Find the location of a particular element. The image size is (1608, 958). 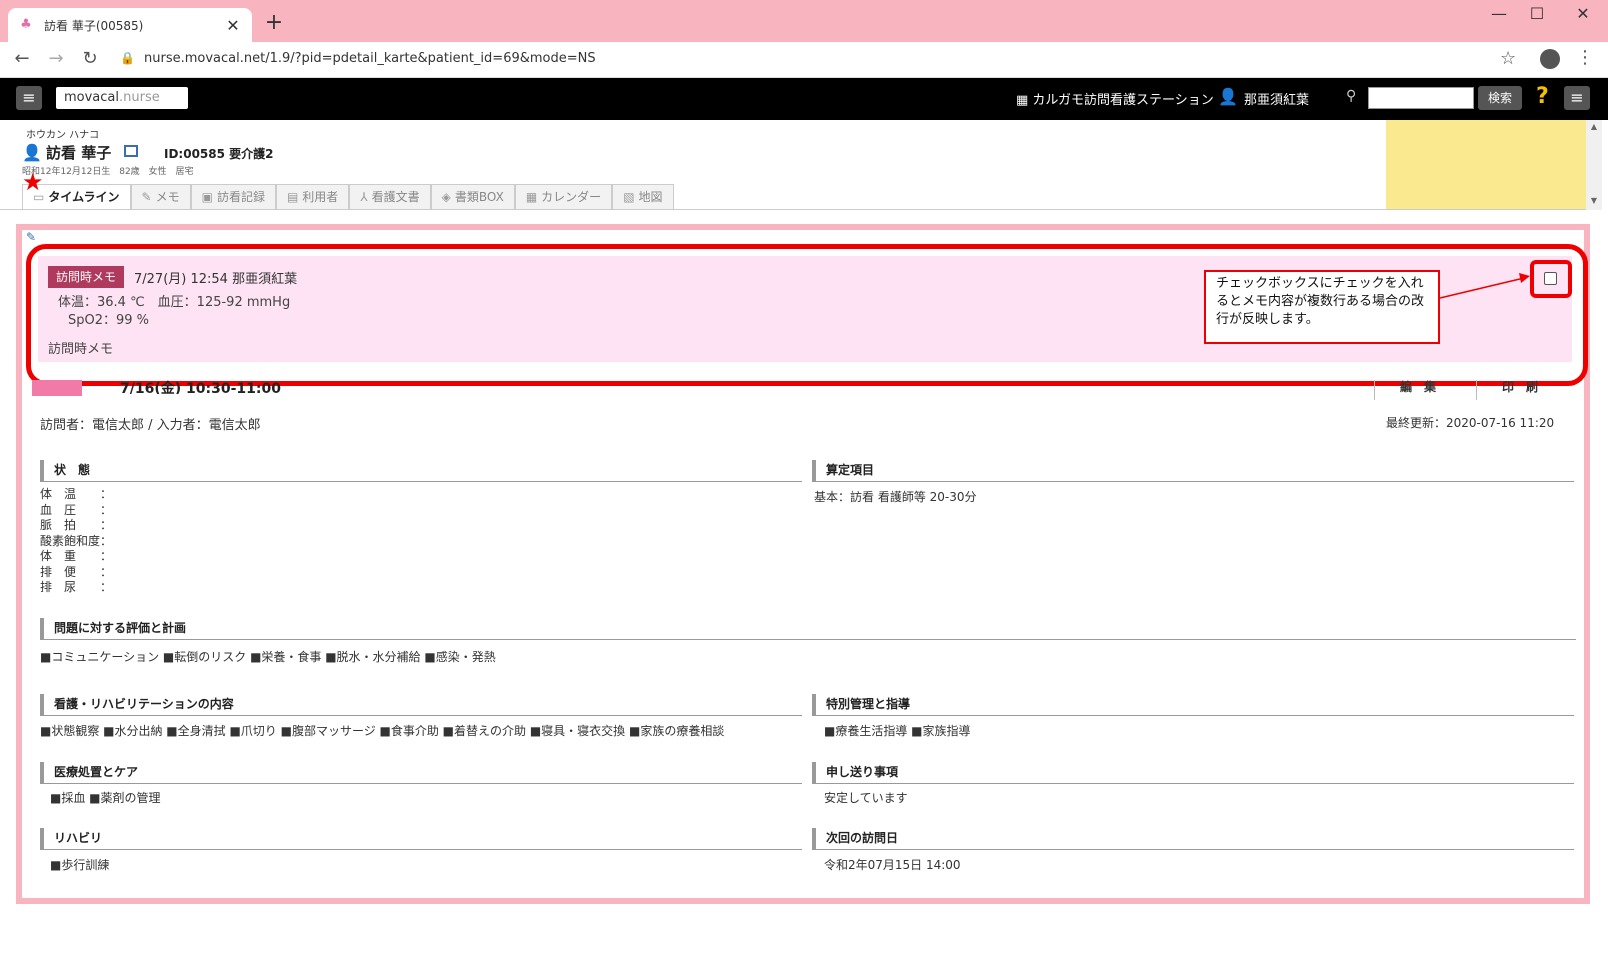

section-eval-heading: 問題に対する評価と計画 is located at coordinates (808, 629).